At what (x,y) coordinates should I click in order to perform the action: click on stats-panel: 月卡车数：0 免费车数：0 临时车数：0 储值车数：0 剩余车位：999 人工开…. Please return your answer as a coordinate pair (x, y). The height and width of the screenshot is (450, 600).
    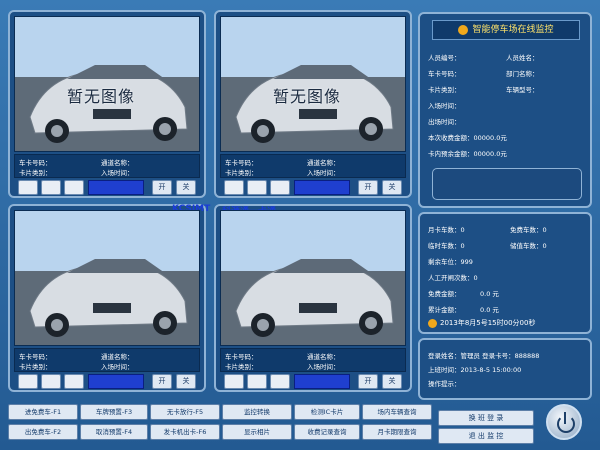
    Looking at the image, I should click on (505, 273).